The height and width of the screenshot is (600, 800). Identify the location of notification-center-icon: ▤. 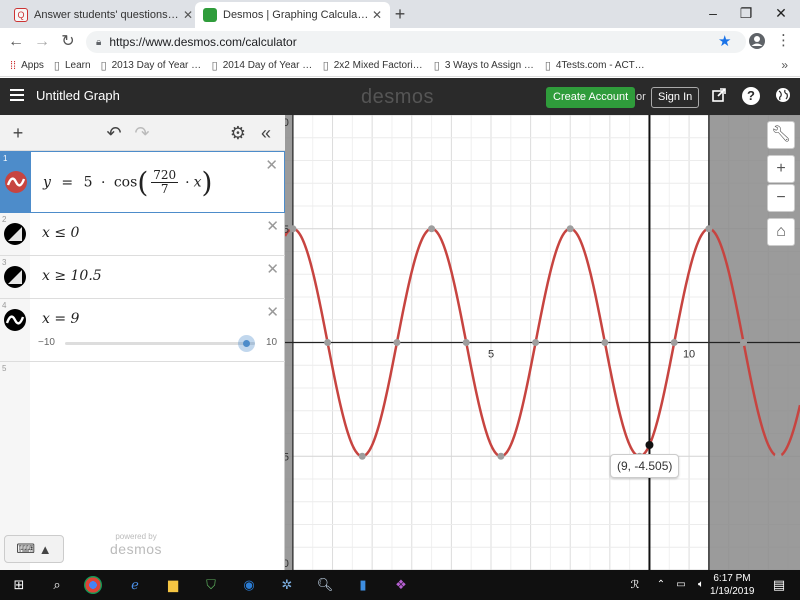
(779, 585).